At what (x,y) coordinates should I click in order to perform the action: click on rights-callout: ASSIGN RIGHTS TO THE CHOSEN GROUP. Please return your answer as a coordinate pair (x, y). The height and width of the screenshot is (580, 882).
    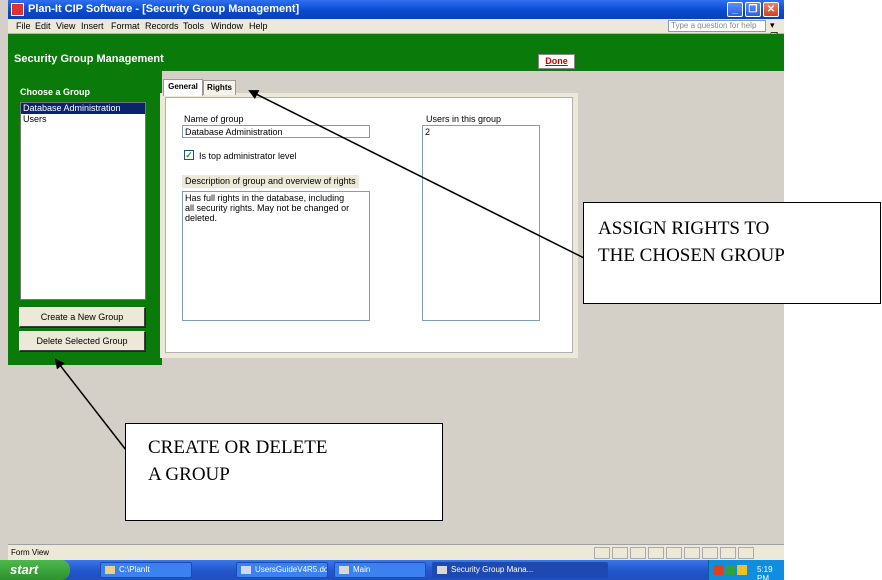
    Looking at the image, I should click on (732, 253).